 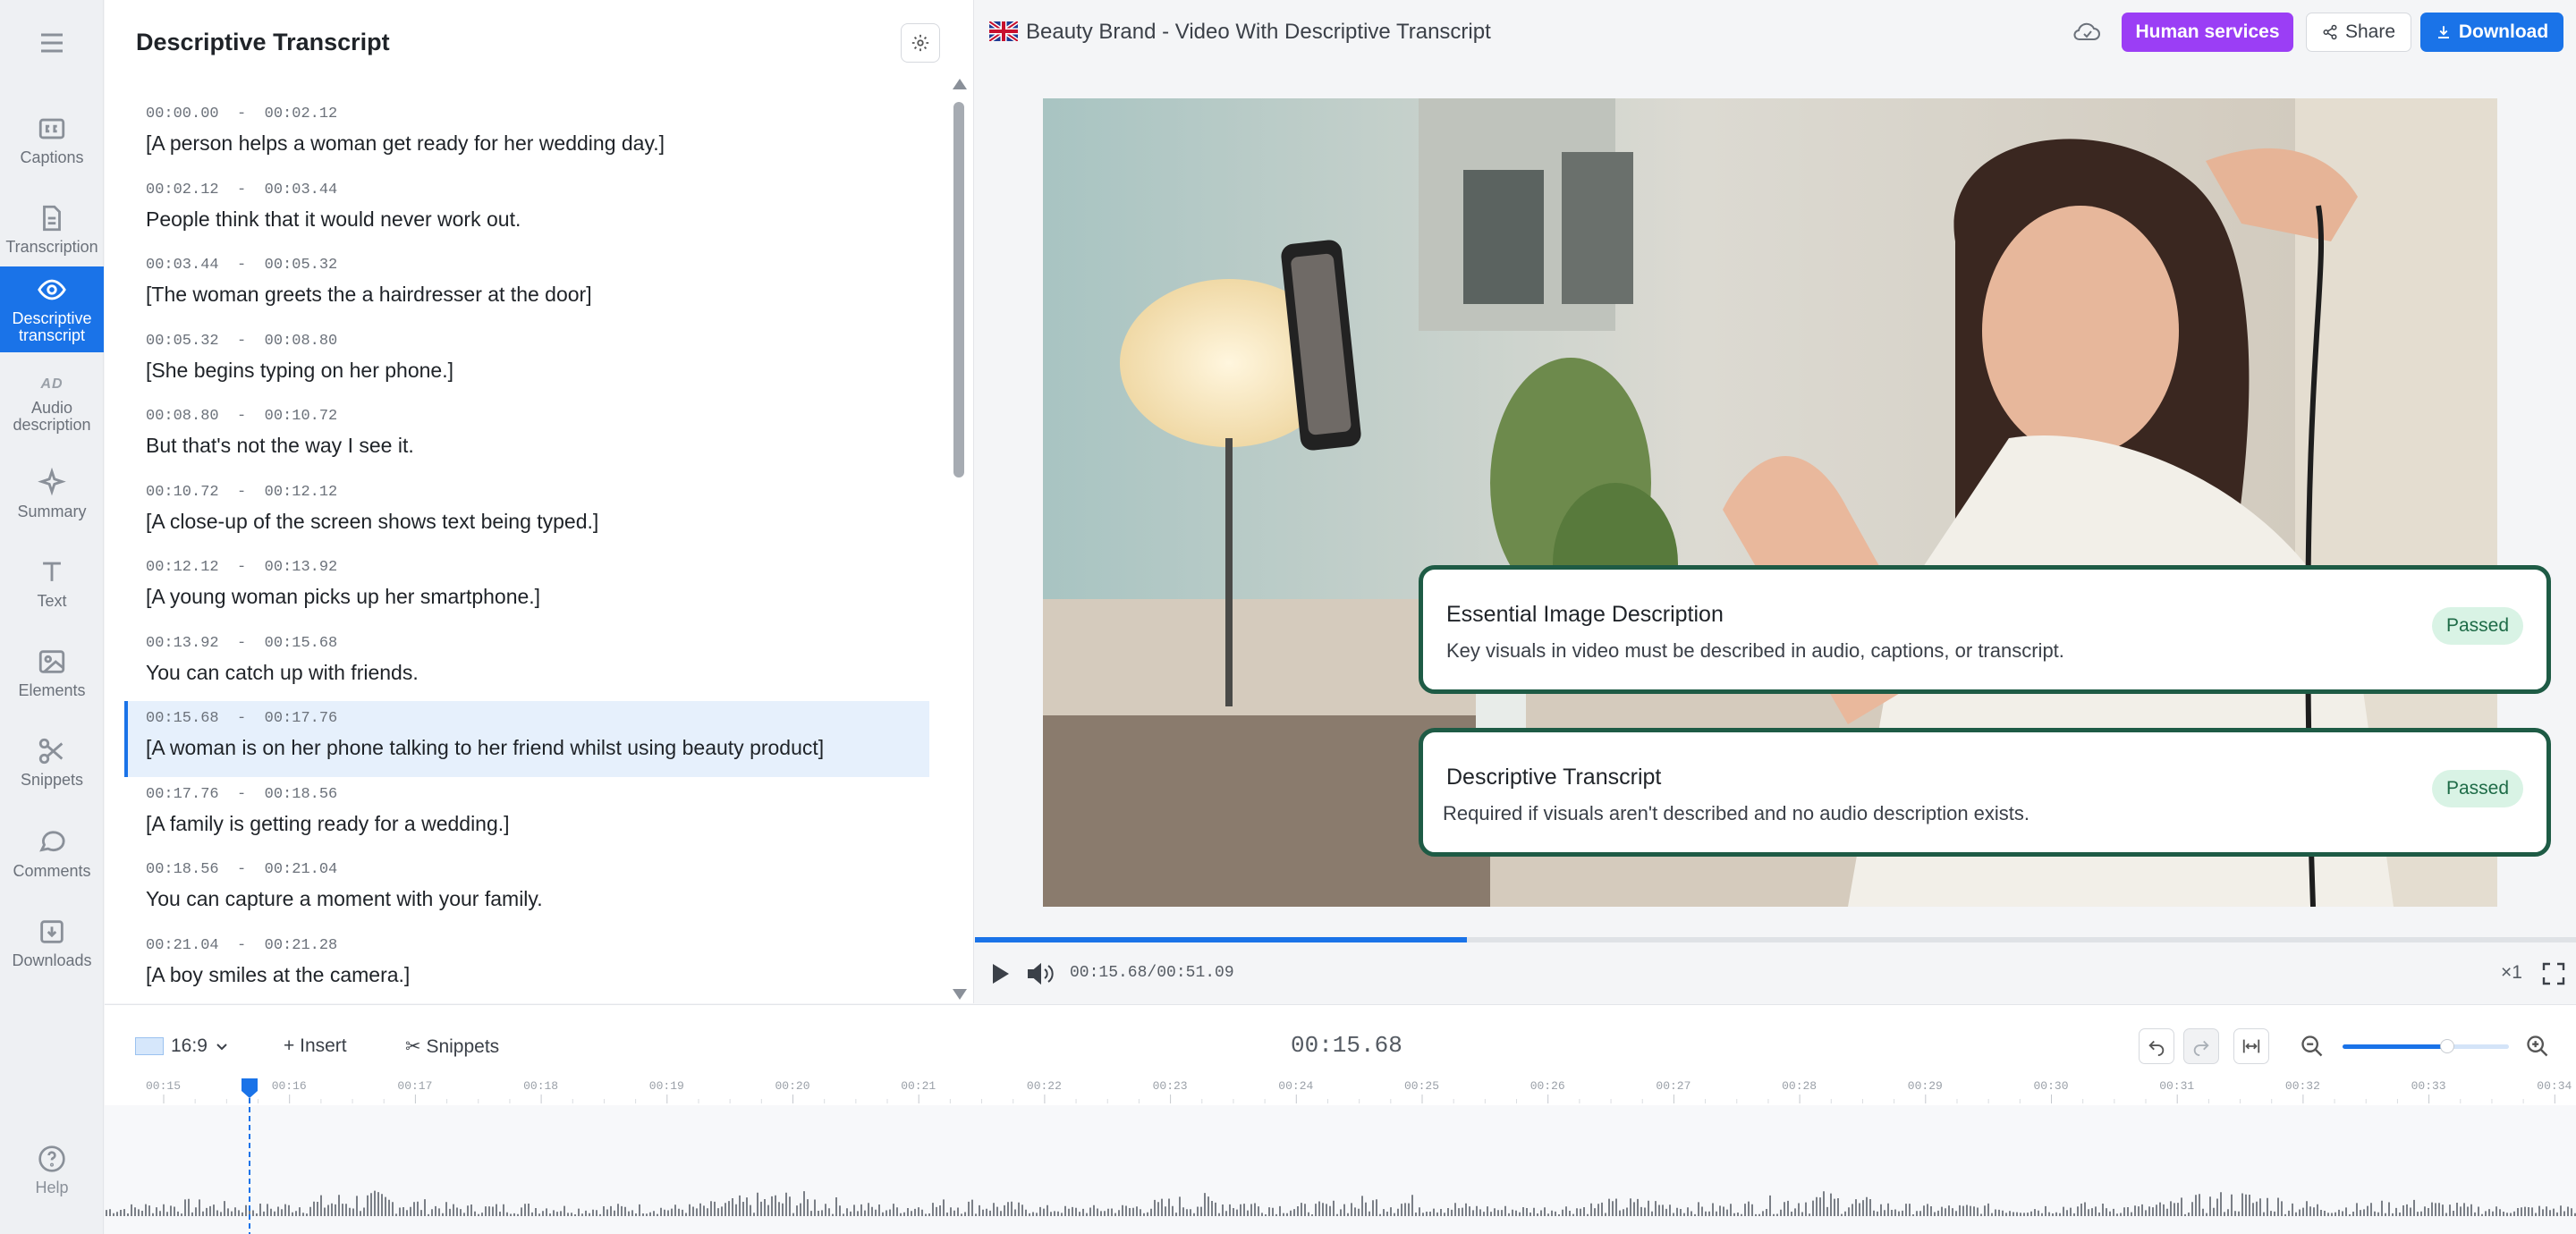 What do you see at coordinates (52, 309) in the screenshot?
I see `rail-item-descriptive-transcript: Descriptive transcript` at bounding box center [52, 309].